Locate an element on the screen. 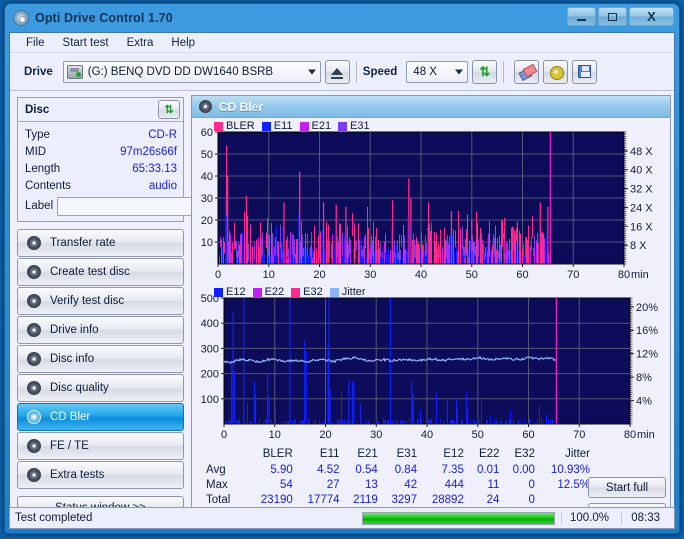  disc-value: CD-R is located at coordinates (162, 134).